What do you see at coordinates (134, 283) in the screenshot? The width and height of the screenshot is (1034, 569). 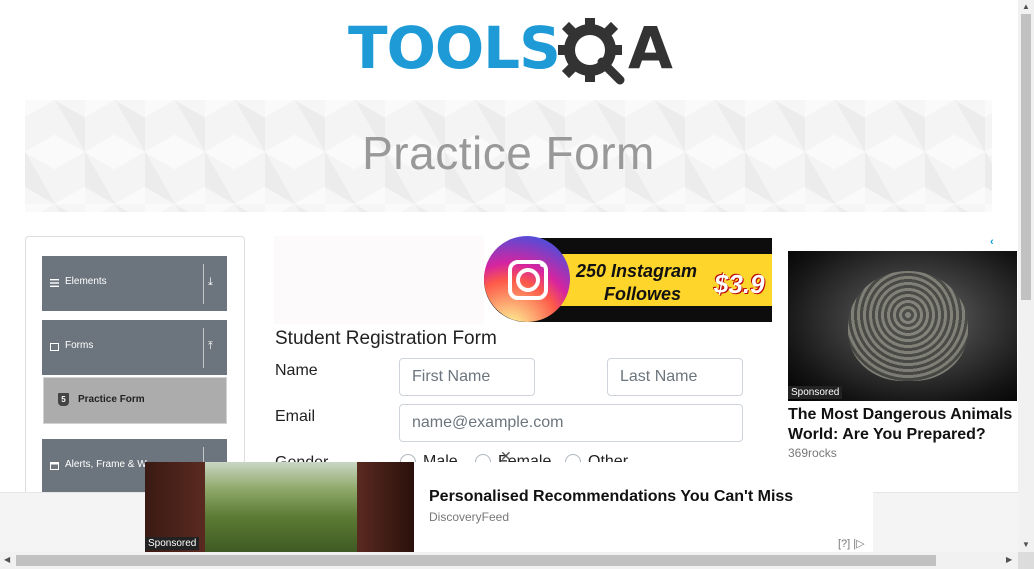 I see `sidebar-group-elements: Elements ⤓` at bounding box center [134, 283].